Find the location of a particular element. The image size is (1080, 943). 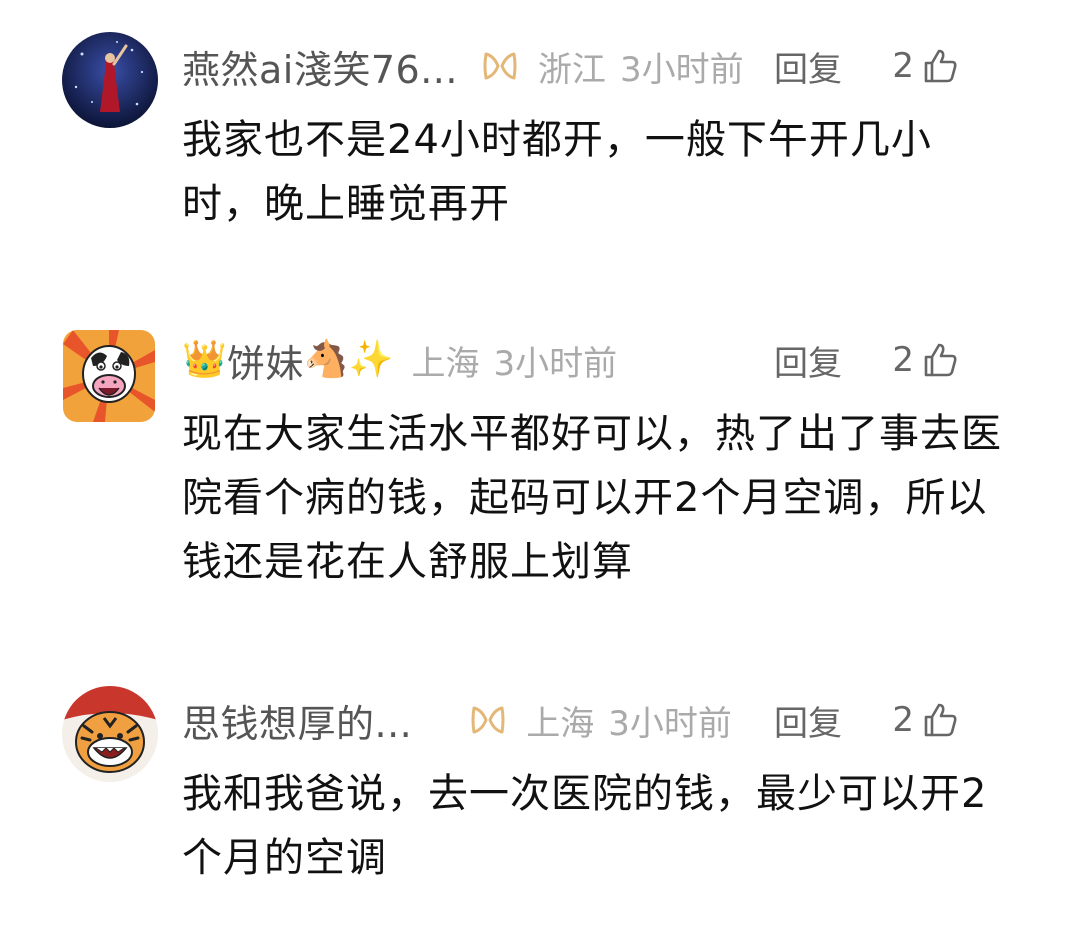

comment-meta: 燕然ai淺笑76... 浙江 3小时前 回复 2 is located at coordinates (601, 66).